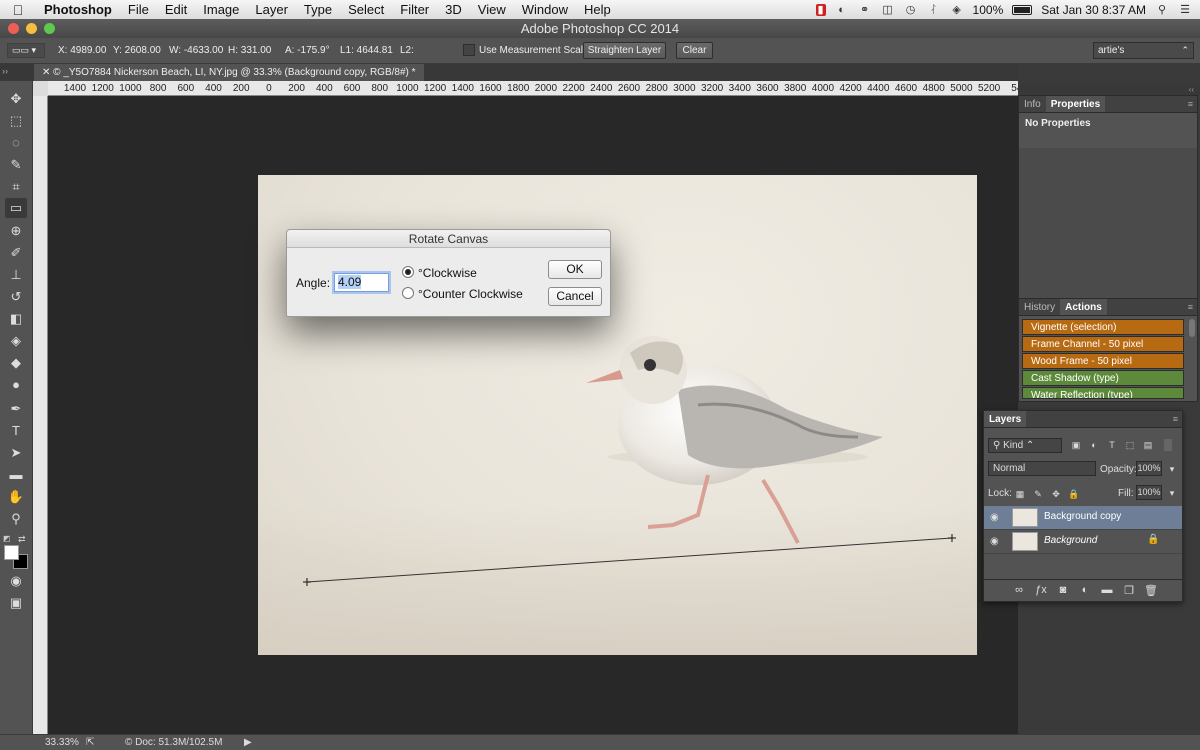 The image size is (1200, 750). Describe the element at coordinates (1129, 590) in the screenshot. I see `new-layer-icon: ❐` at that location.